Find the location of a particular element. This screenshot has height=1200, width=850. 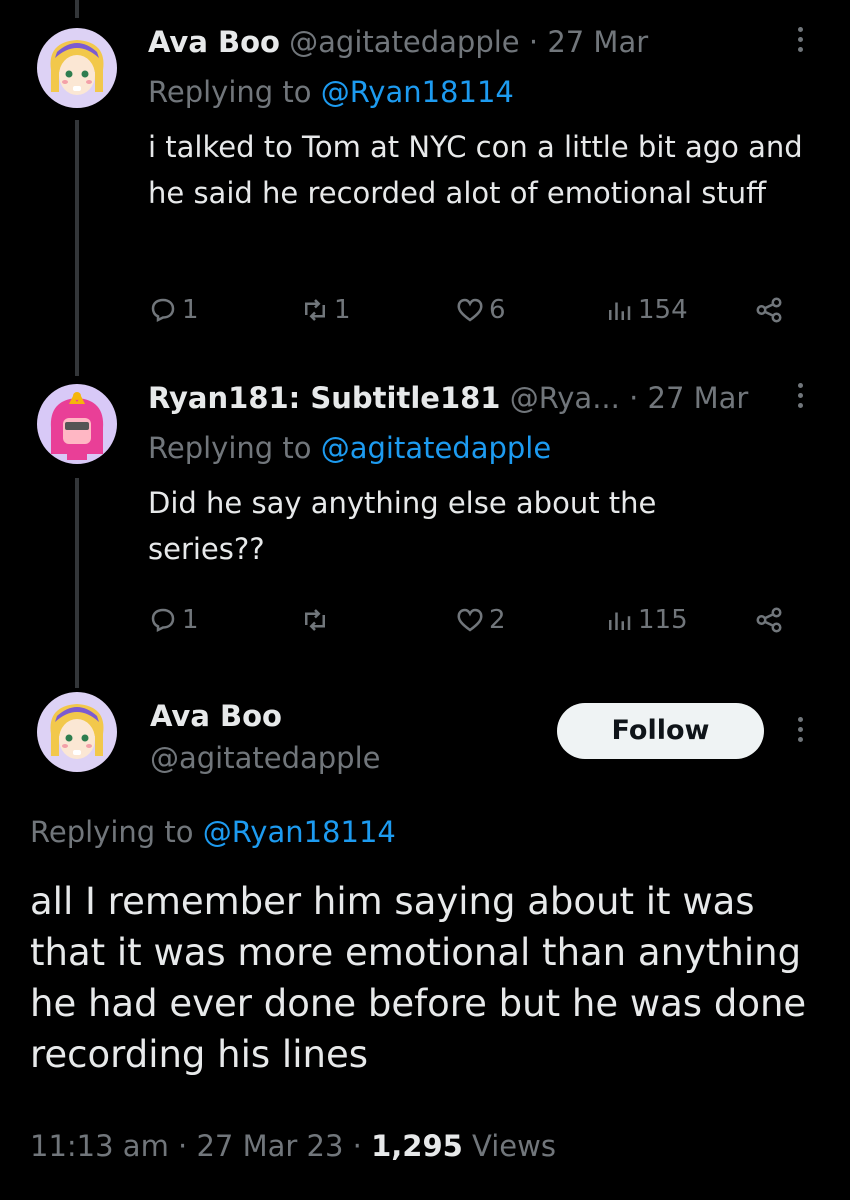

main-date: 27 Mar 23 is located at coordinates (269, 1146).